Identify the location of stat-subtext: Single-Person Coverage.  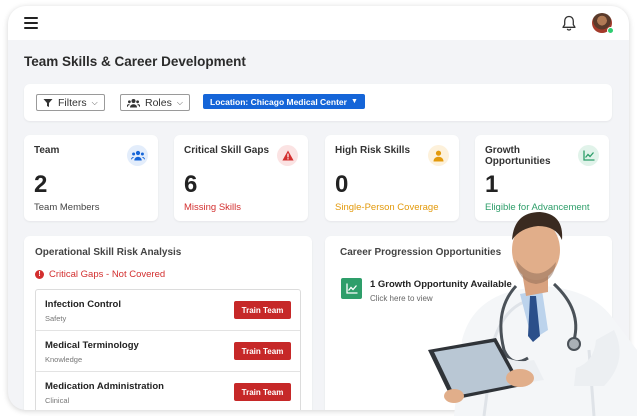
(387, 207).